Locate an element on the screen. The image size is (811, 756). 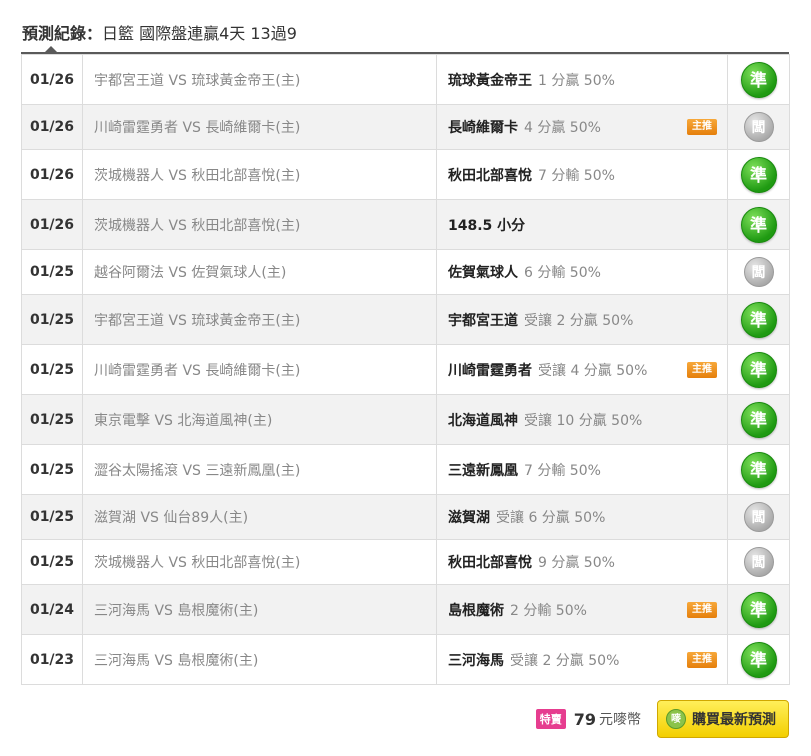
record-match: 宇都宮王道 VS 琉球黃金帝王(主) is located at coordinates (259, 79).